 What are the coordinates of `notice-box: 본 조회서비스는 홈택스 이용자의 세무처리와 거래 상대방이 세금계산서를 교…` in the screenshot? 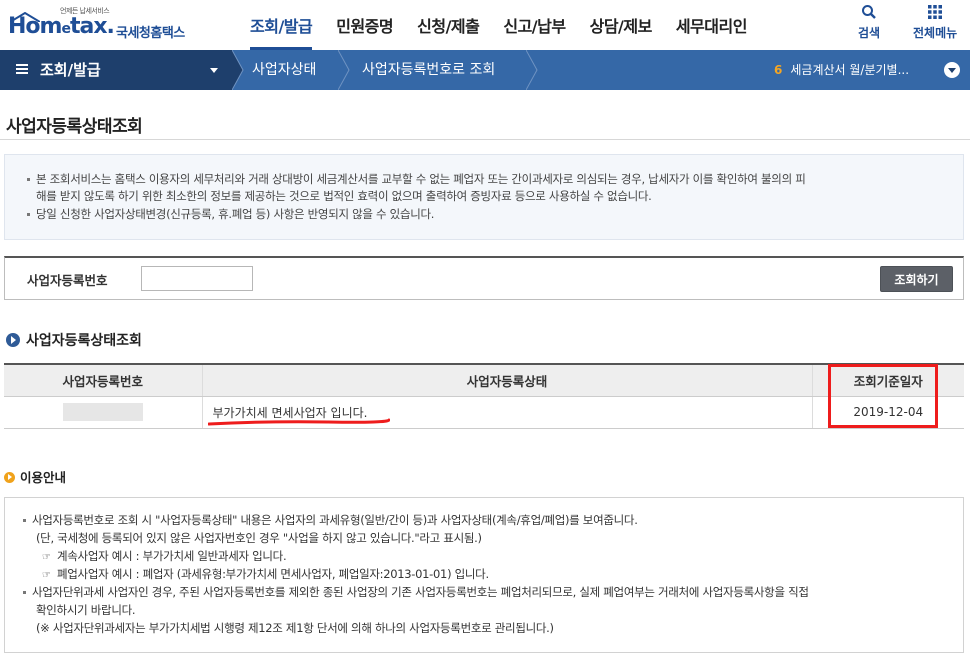 It's located at (484, 197).